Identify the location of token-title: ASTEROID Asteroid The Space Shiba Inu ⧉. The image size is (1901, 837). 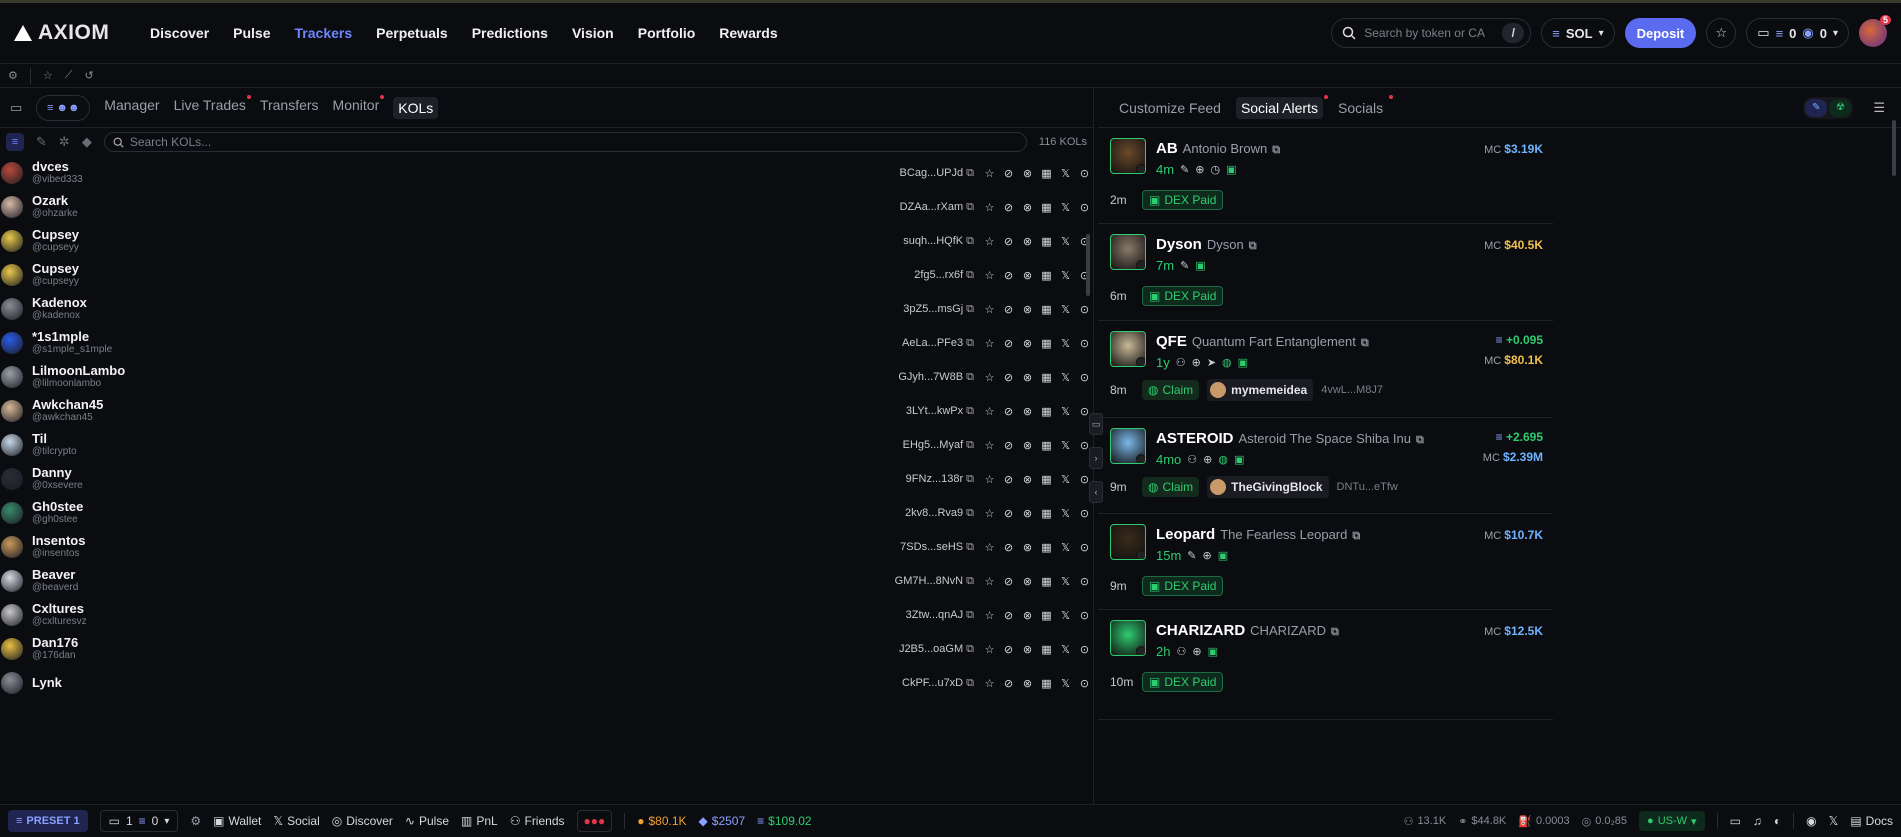
(1290, 438).